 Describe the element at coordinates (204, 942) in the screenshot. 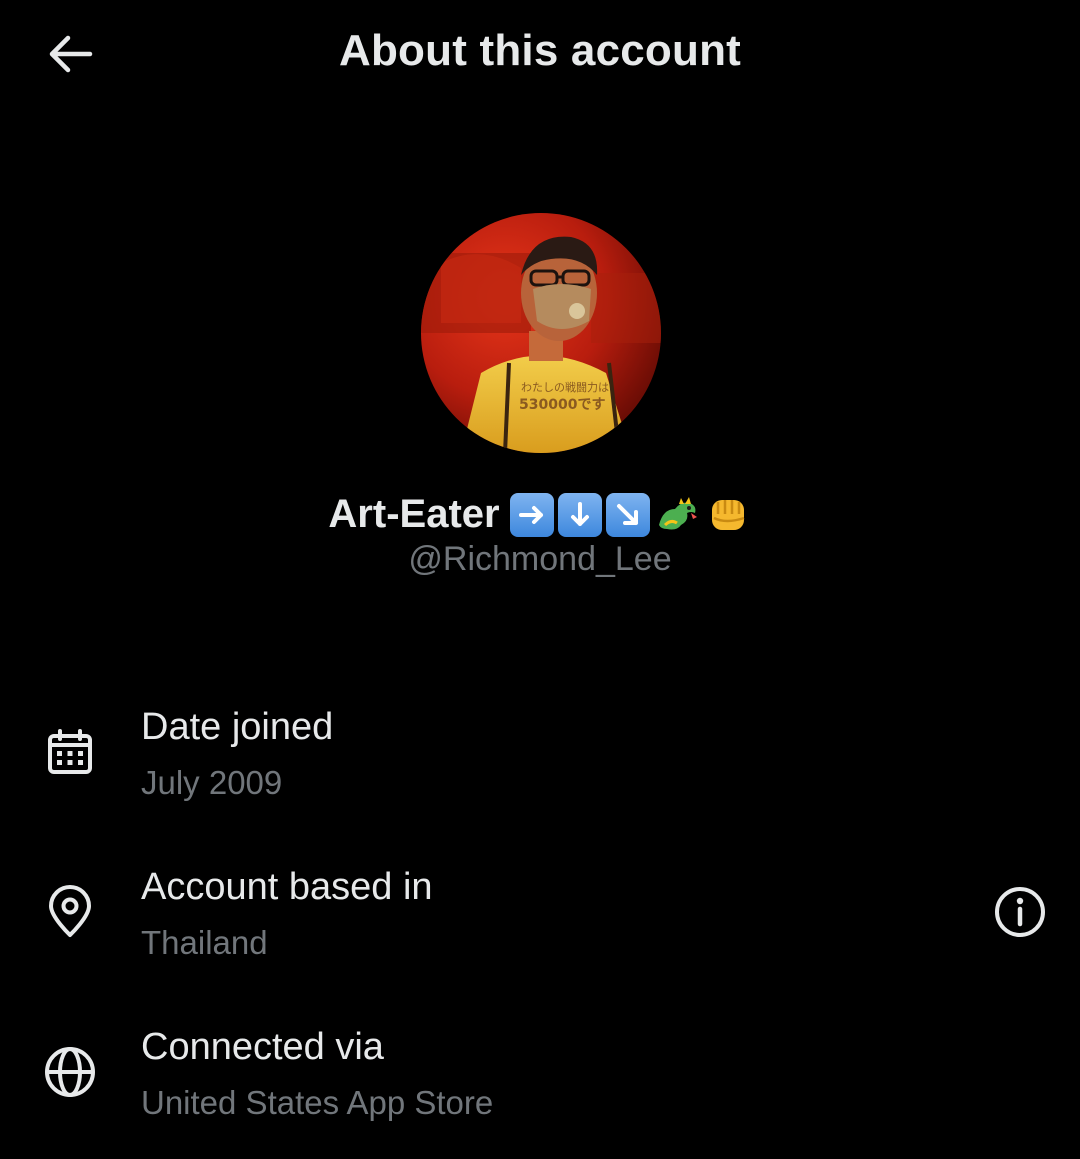

I see `account-based-in-value: Thailand` at that location.